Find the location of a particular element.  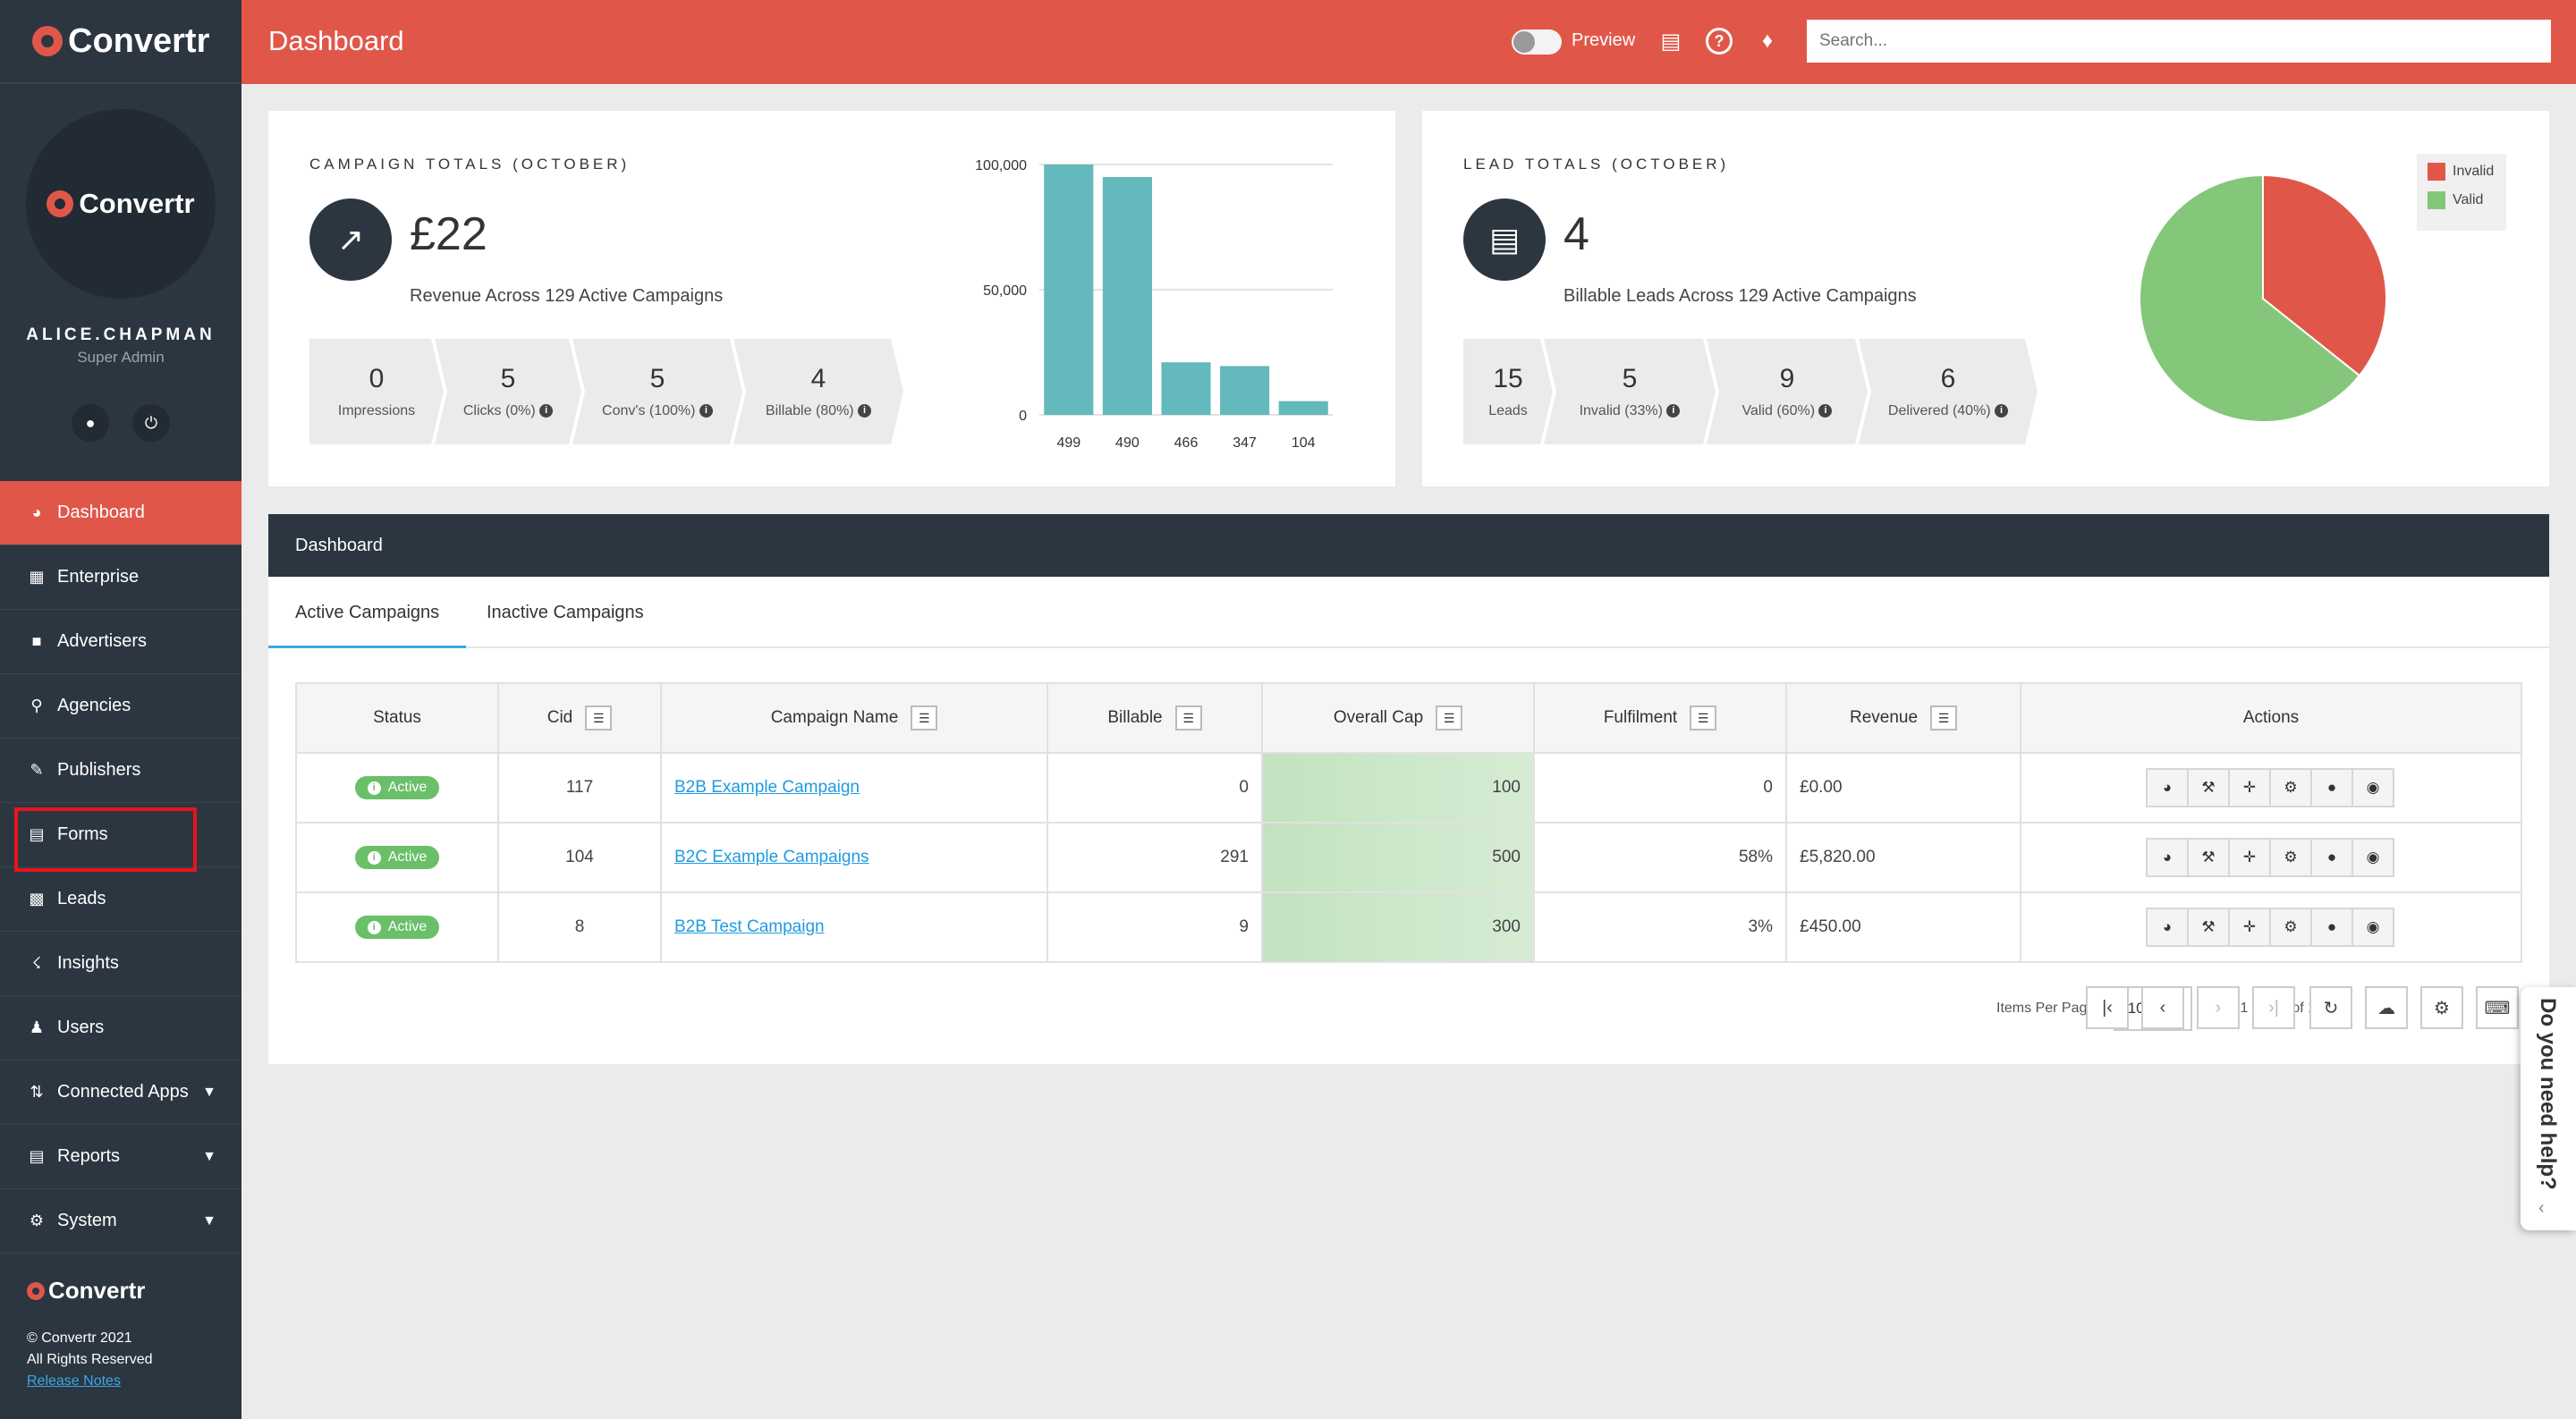

brand-logo: Convertr is located at coordinates (121, 42).